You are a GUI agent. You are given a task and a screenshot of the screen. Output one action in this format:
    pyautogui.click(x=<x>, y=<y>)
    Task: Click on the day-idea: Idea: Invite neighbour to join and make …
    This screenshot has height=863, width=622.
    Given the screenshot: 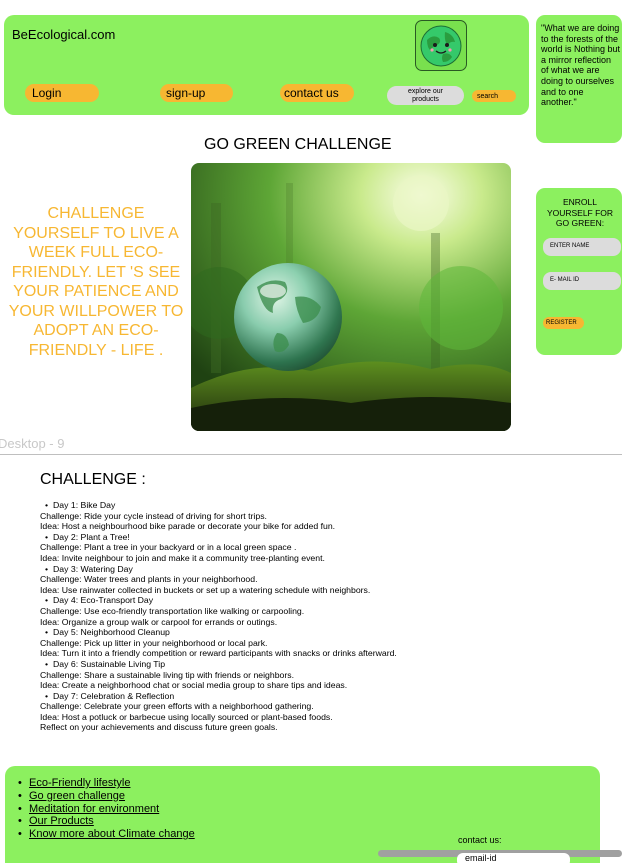 What is the action you would take?
    pyautogui.click(x=182, y=557)
    